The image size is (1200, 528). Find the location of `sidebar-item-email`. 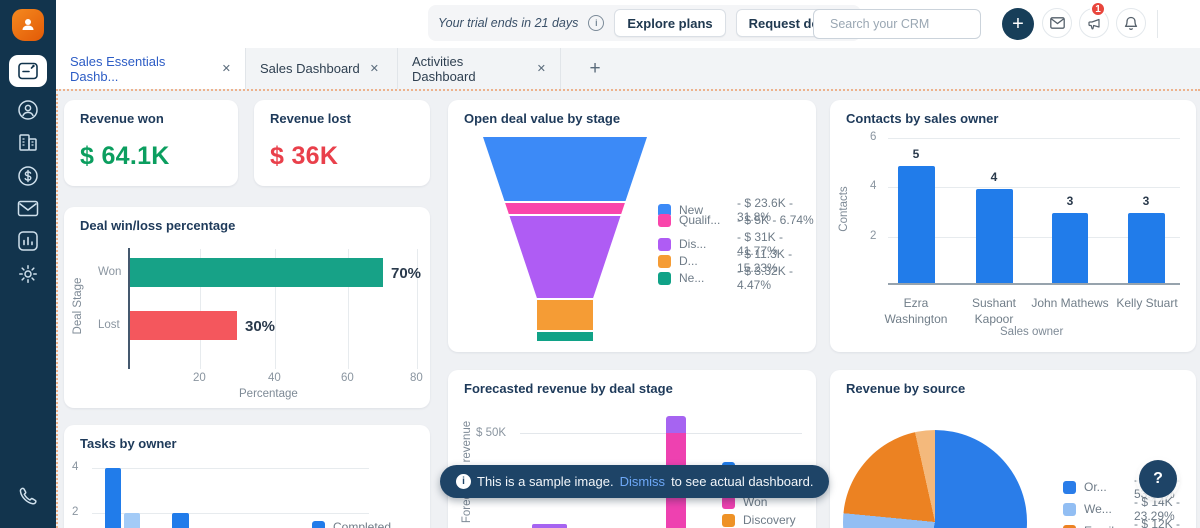

sidebar-item-email is located at coordinates (28, 209).